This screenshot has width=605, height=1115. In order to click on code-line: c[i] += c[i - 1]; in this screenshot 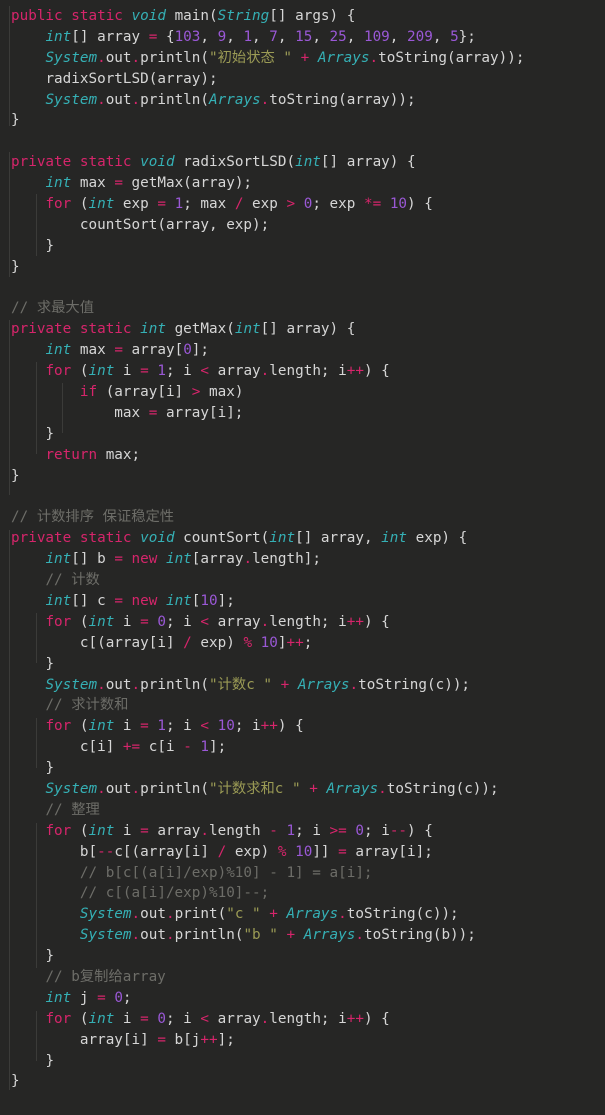, I will do `click(302, 747)`.